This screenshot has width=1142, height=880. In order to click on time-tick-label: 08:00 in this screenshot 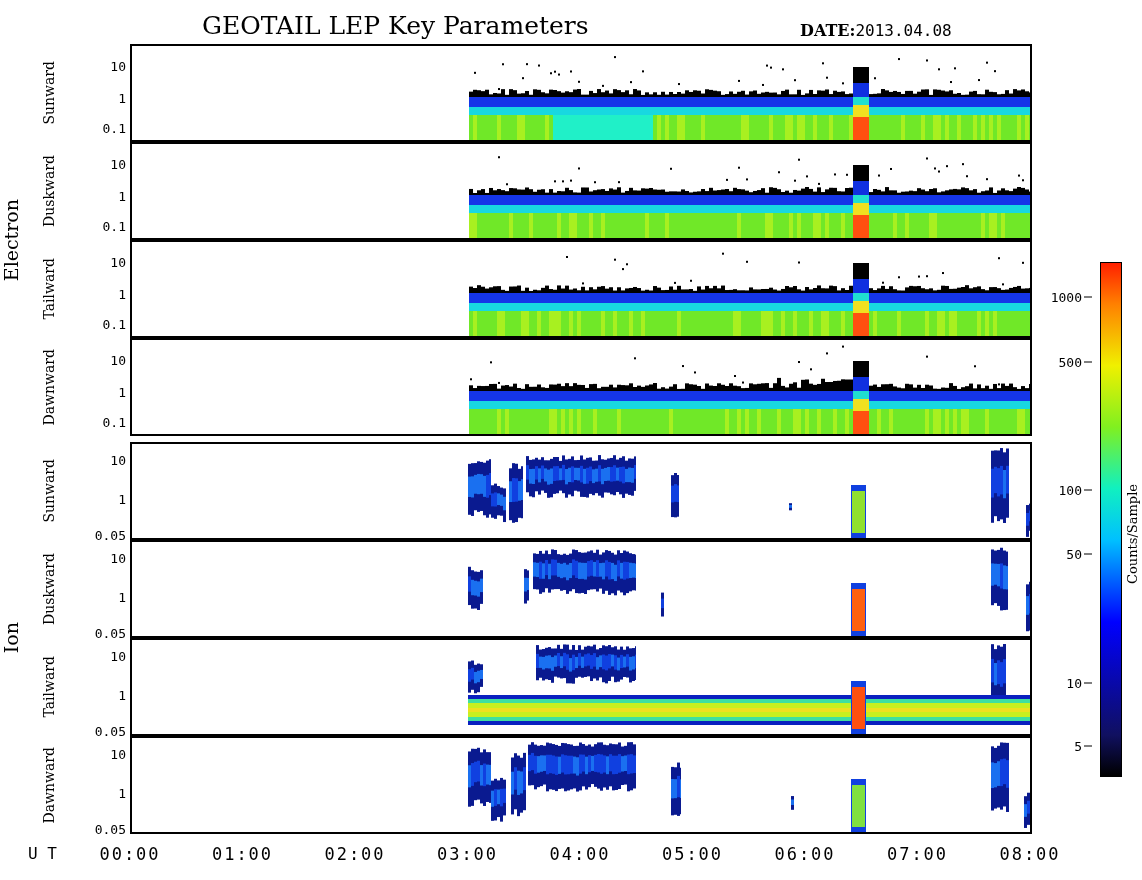, I will do `click(1030, 854)`.